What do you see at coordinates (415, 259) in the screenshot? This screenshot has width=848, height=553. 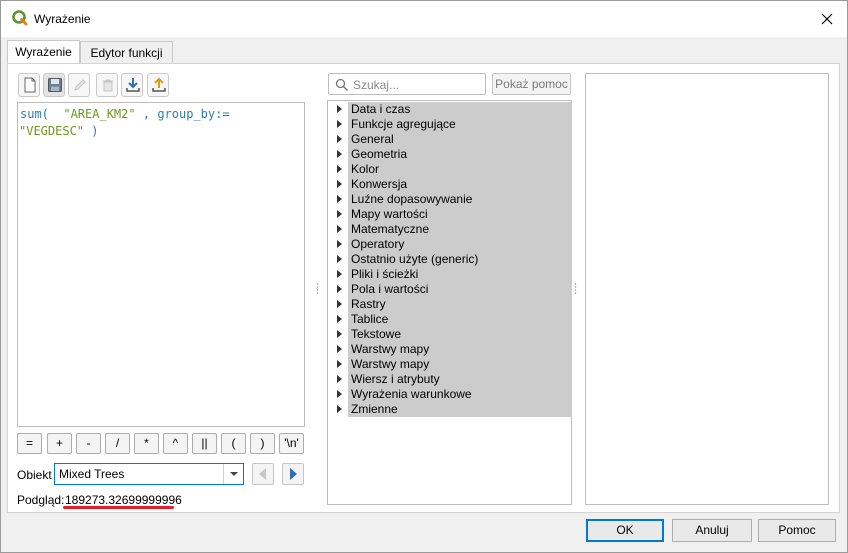 I see `tree-item-label: Ostatnio użyte (generic)` at bounding box center [415, 259].